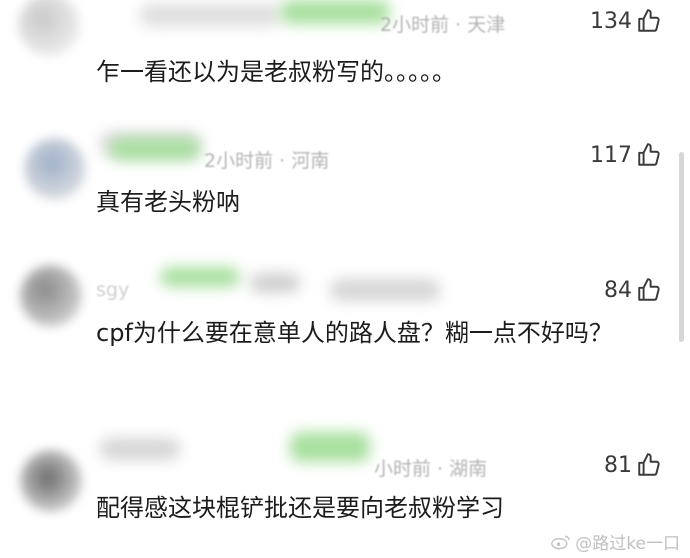  Describe the element at coordinates (276, 72) in the screenshot. I see `comment-text: 乍一看还以为是老叔粉写的。。。。。` at that location.